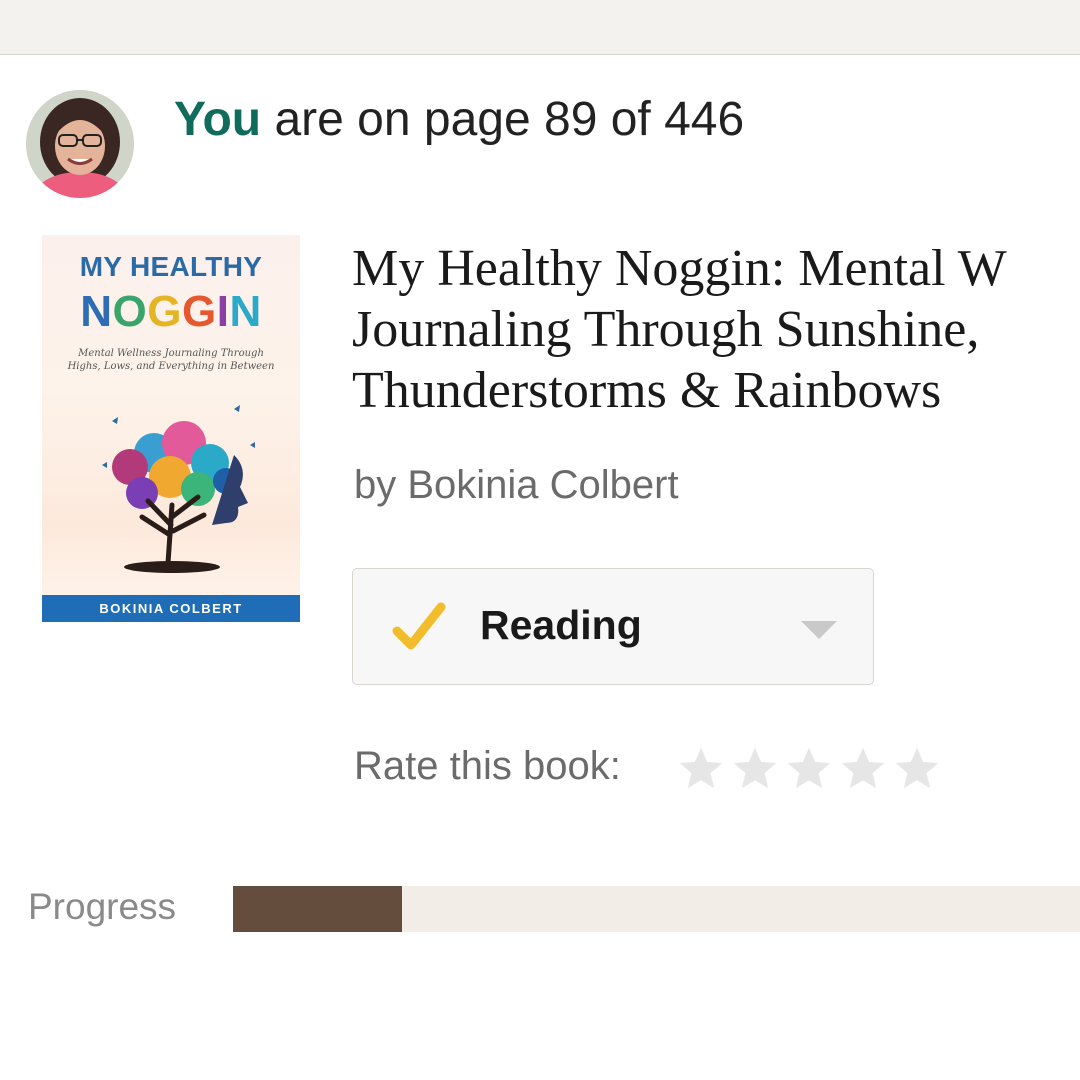 This screenshot has width=1080, height=1080. Describe the element at coordinates (647, 390) in the screenshot. I see `book-title-line: Thunderstorms & Rainbows` at that location.